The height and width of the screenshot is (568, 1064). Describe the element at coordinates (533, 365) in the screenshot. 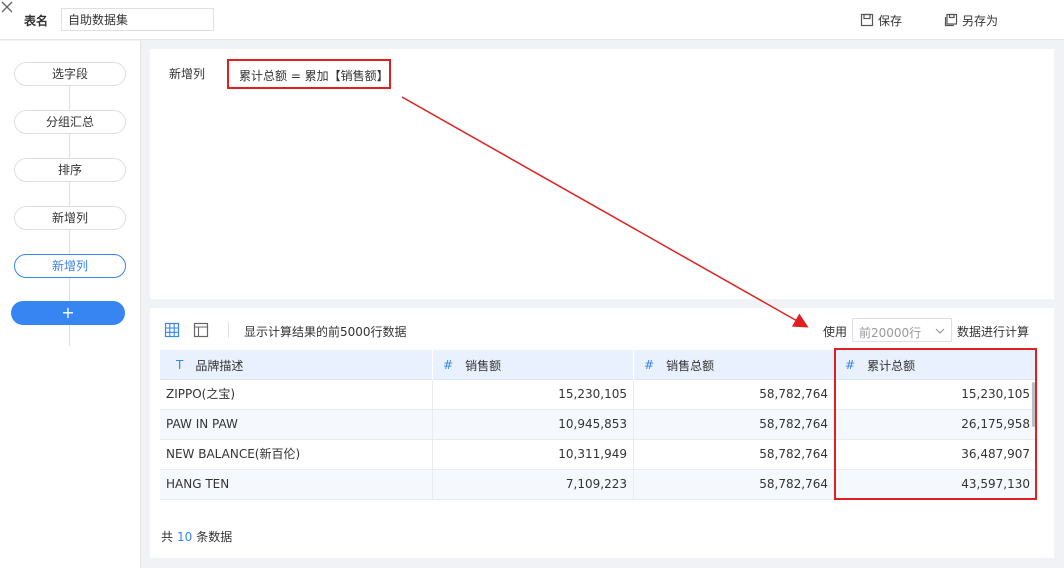

I see `column-header-sales: # 销售额` at that location.